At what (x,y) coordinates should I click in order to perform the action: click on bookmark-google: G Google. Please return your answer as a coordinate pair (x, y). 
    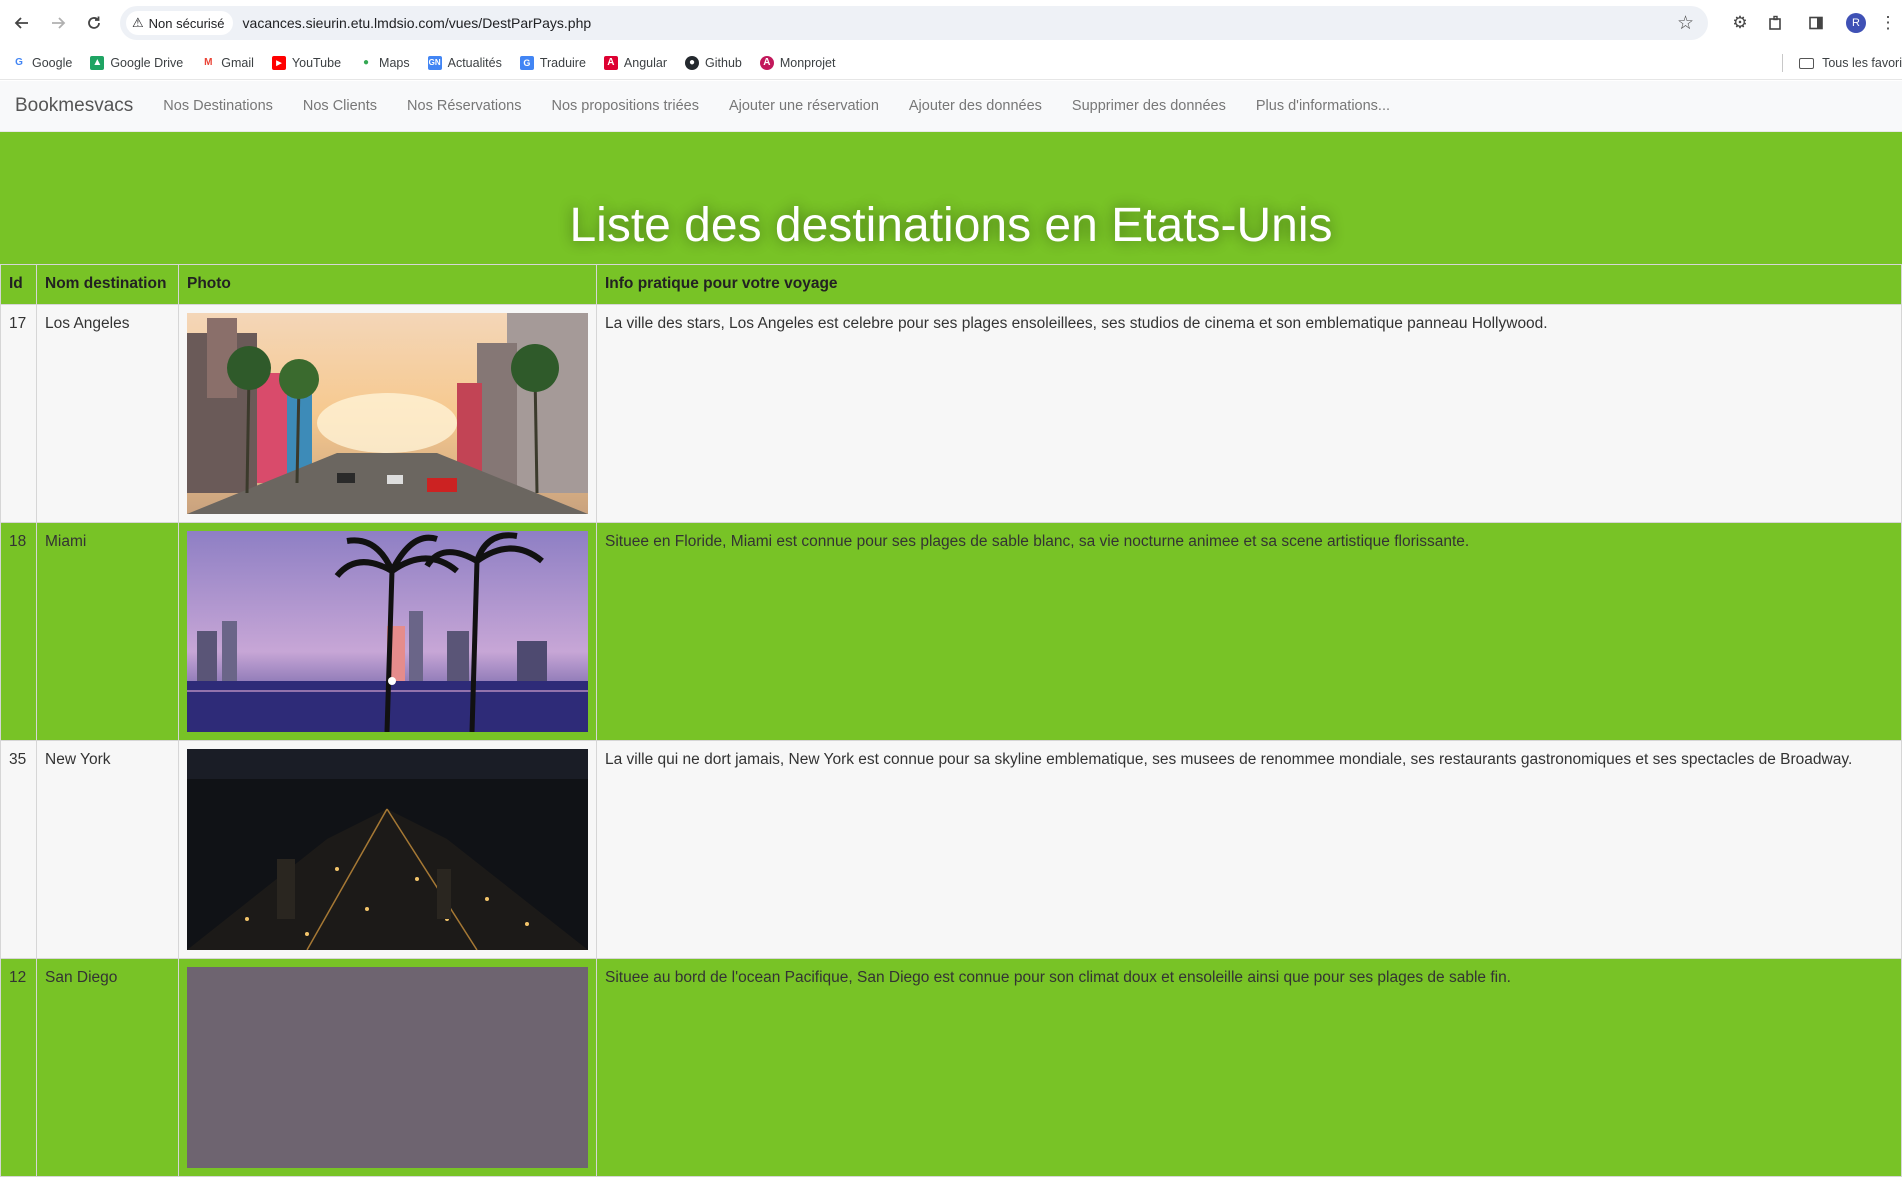
    Looking at the image, I should click on (42, 62).